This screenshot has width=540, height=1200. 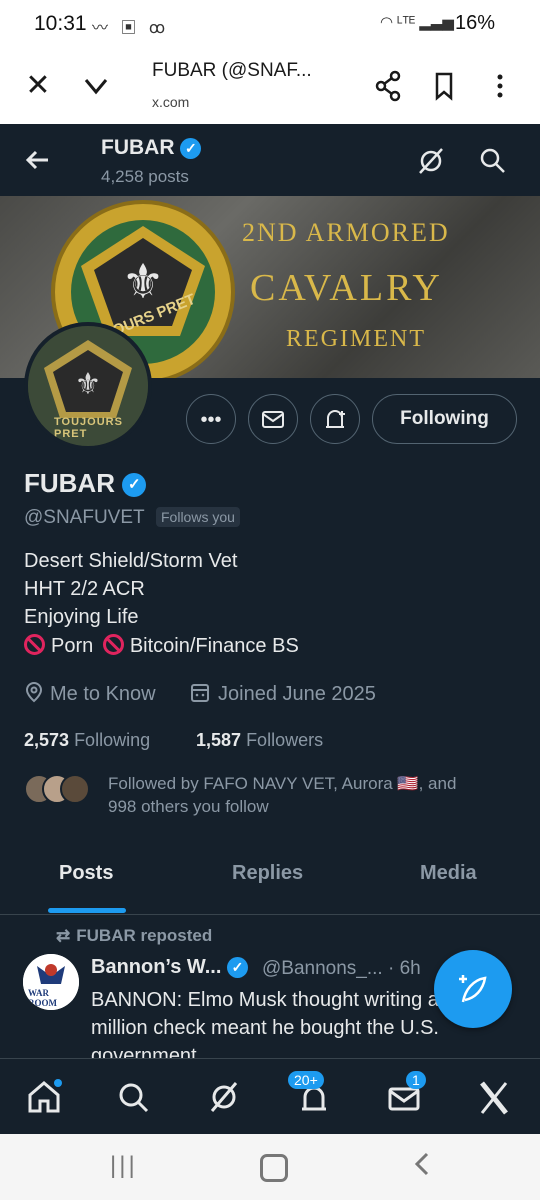 I want to click on post-time: · 6h, so click(x=404, y=968).